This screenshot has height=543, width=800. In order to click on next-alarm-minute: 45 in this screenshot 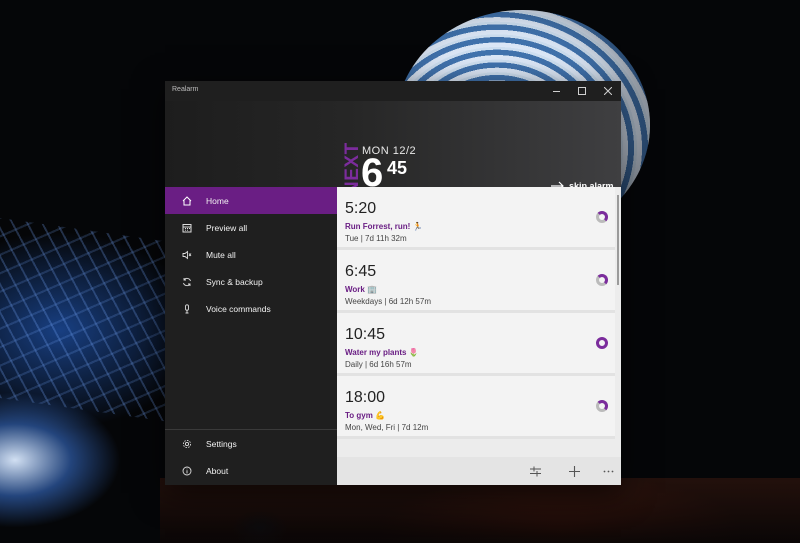, I will do `click(397, 168)`.